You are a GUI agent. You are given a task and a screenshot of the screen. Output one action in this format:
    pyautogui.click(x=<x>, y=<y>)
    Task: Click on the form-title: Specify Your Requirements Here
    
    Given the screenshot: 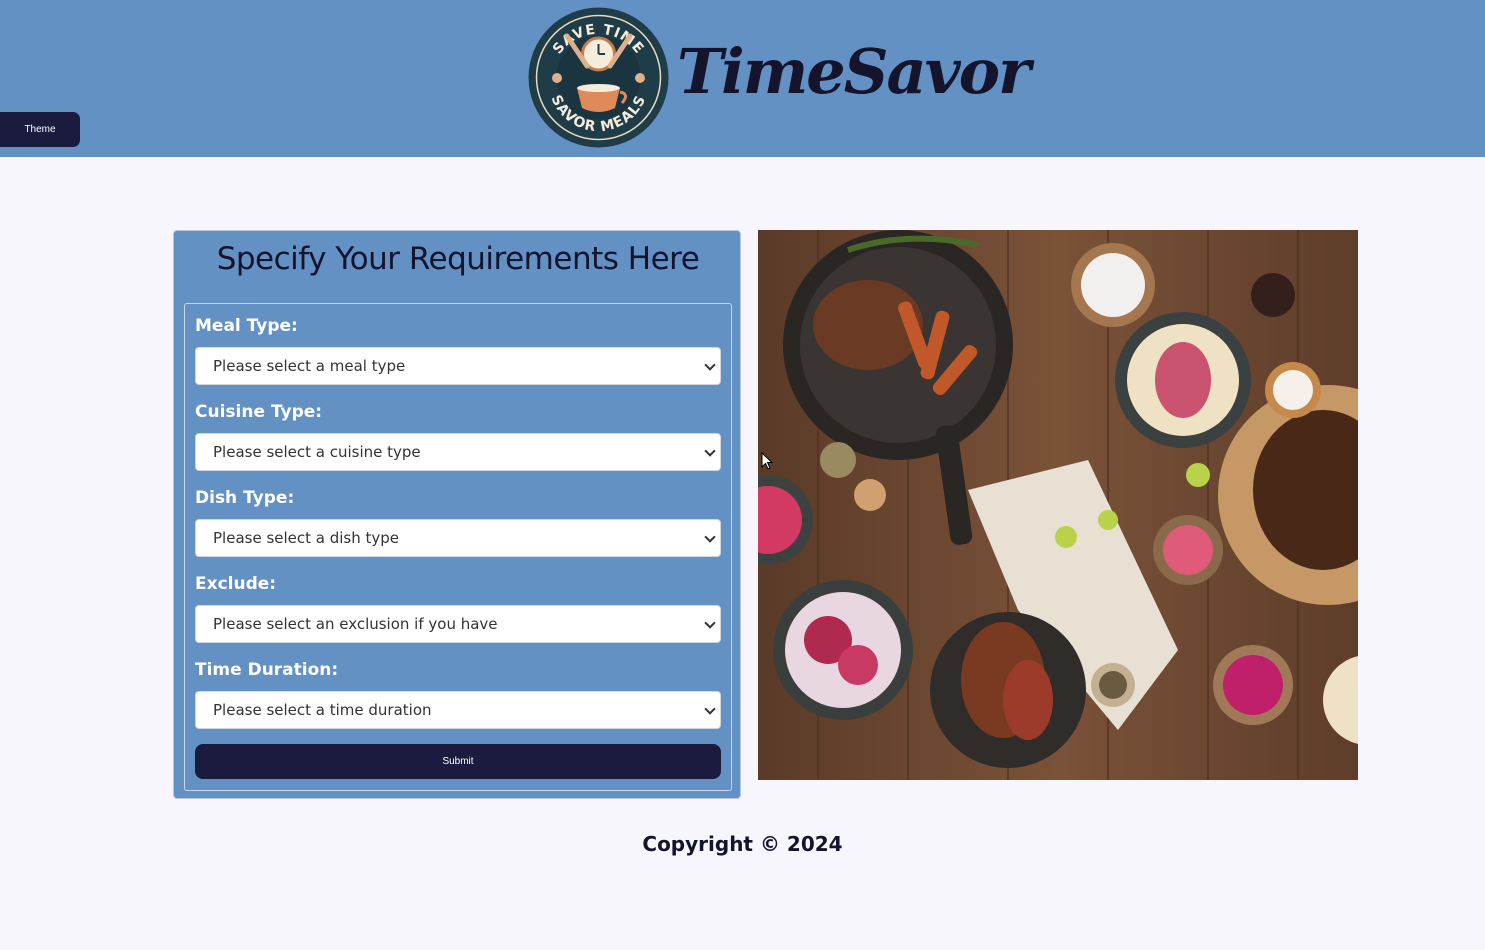 What is the action you would take?
    pyautogui.click(x=458, y=259)
    